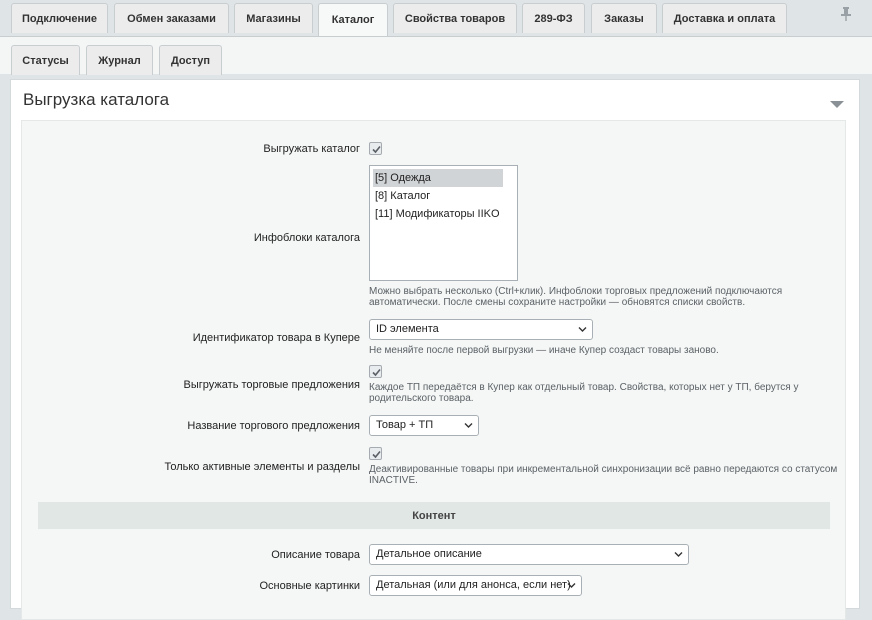 Image resolution: width=872 pixels, height=620 pixels. What do you see at coordinates (407, 329) in the screenshot?
I see `select-value: ID элемента` at bounding box center [407, 329].